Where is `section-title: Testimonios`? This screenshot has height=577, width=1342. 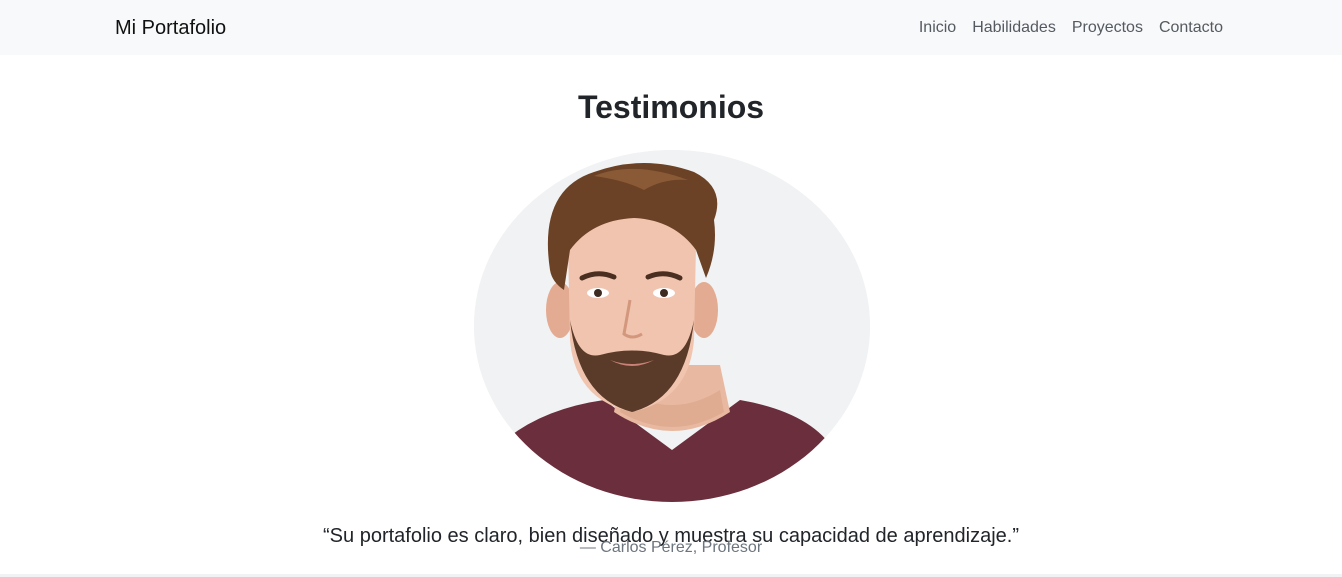
section-title: Testimonios is located at coordinates (671, 107).